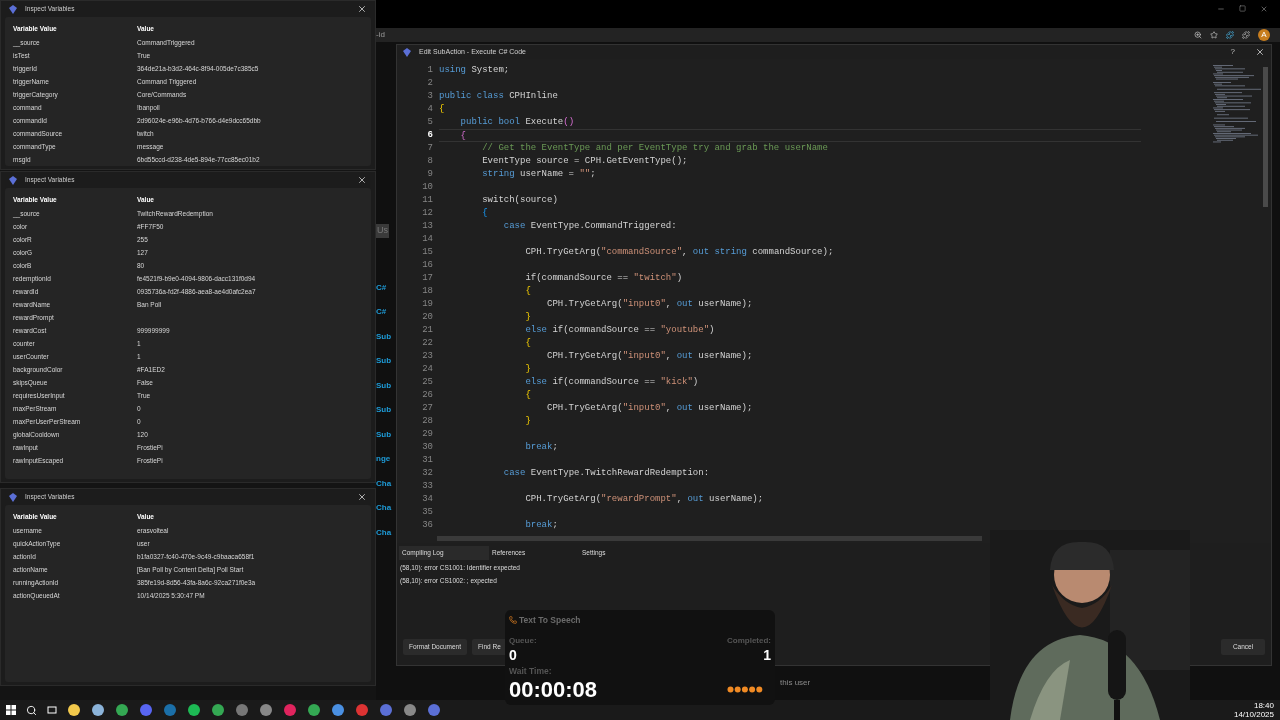  What do you see at coordinates (430, 161) in the screenshot?
I see `line-number: 8` at bounding box center [430, 161].